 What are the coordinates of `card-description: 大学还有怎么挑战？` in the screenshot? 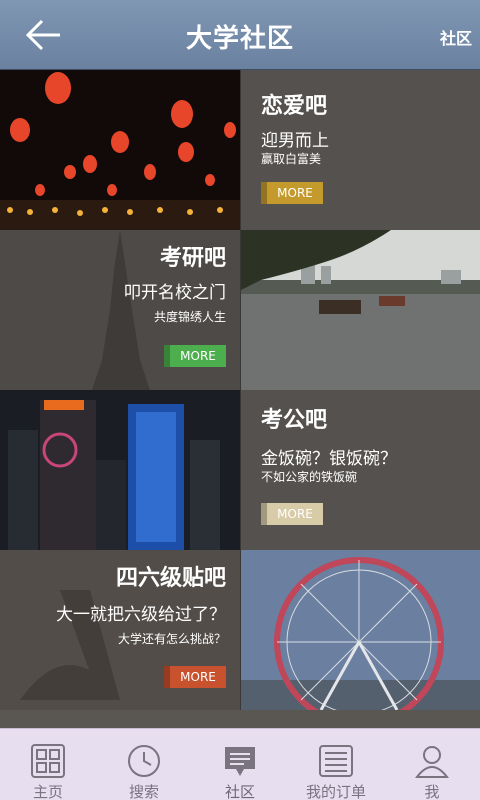 It's located at (171, 639).